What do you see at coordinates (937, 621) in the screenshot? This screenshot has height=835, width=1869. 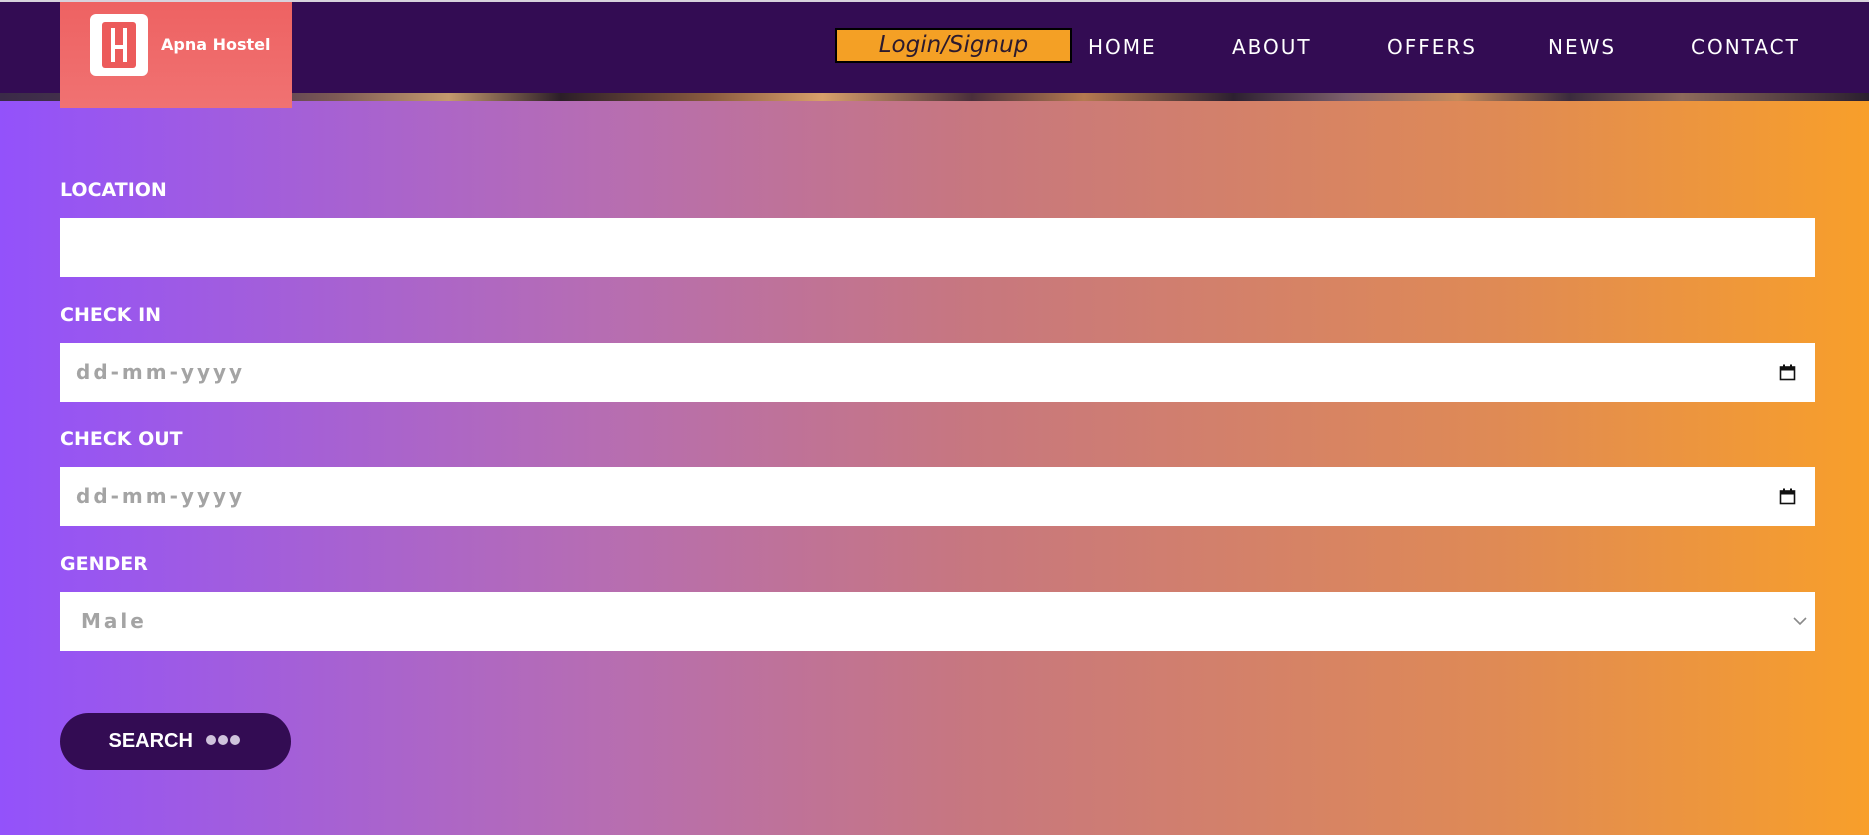 I see `gender-select: Male` at bounding box center [937, 621].